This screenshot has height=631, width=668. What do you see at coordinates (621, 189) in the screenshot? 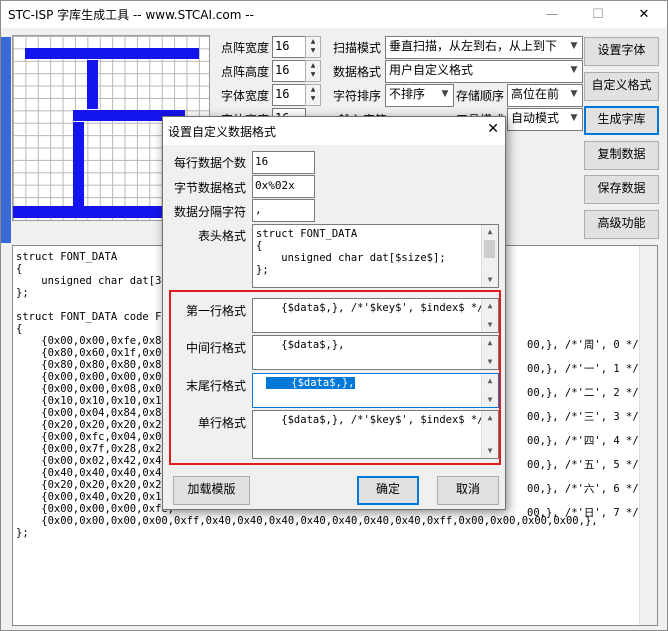
I see `save-data-button: 保存数据` at bounding box center [621, 189].